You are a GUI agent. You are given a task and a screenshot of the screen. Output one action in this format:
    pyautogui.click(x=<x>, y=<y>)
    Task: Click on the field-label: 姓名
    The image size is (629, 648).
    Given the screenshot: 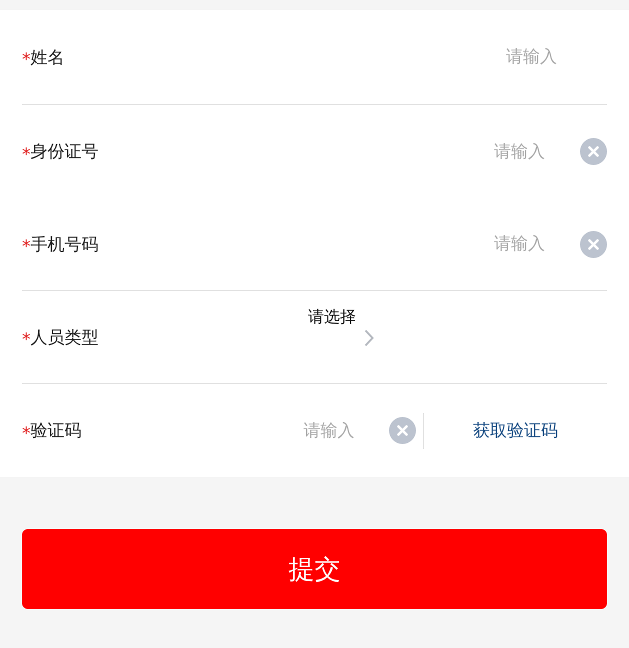 What is the action you would take?
    pyautogui.click(x=47, y=57)
    